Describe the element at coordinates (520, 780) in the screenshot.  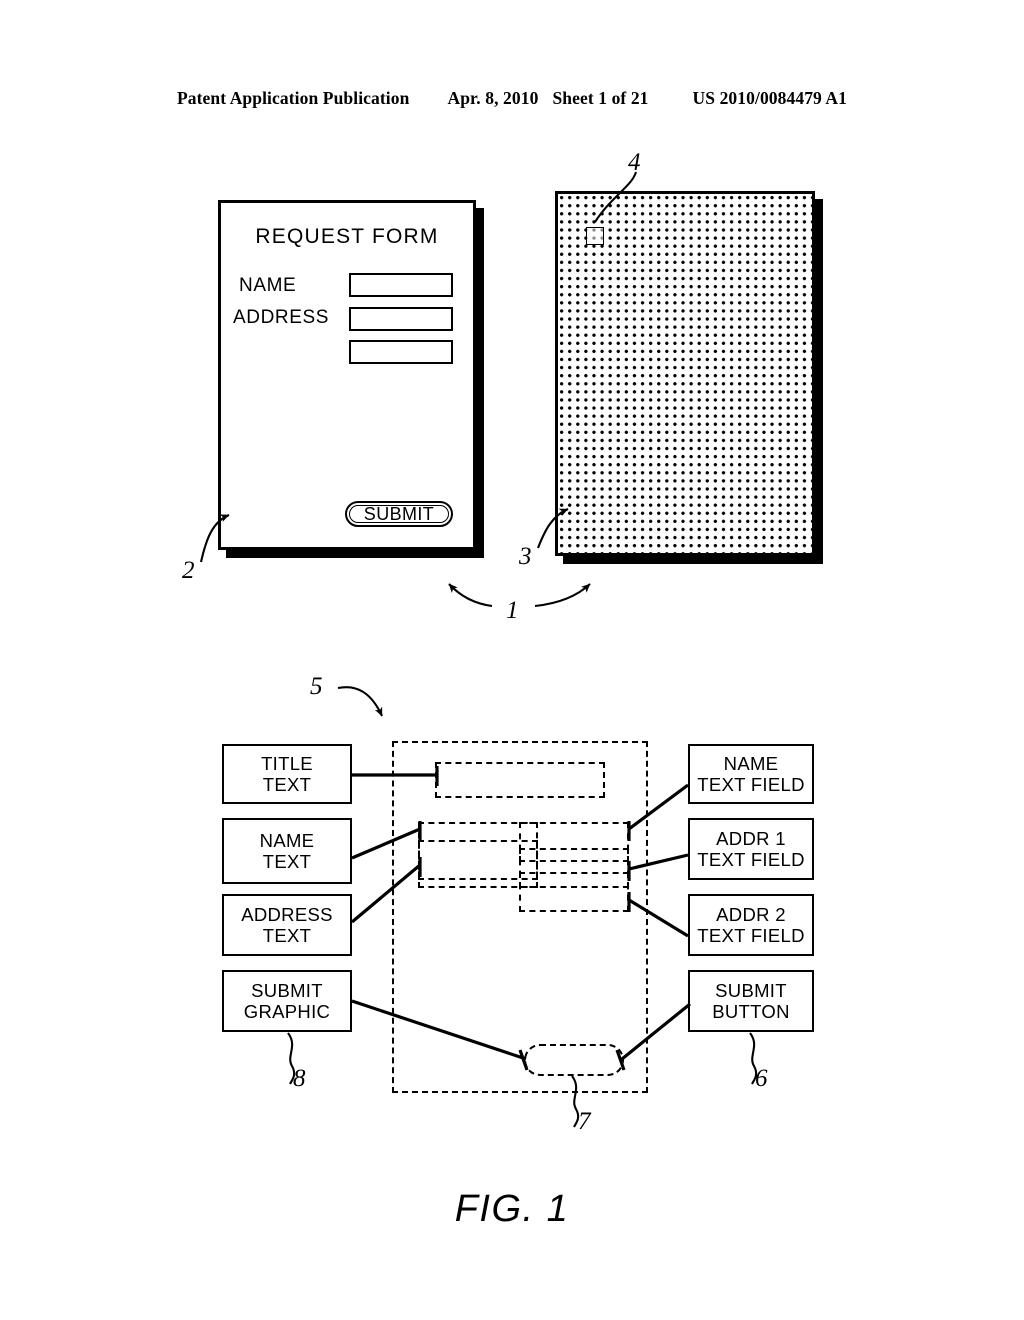
I see `dashed-title-element` at that location.